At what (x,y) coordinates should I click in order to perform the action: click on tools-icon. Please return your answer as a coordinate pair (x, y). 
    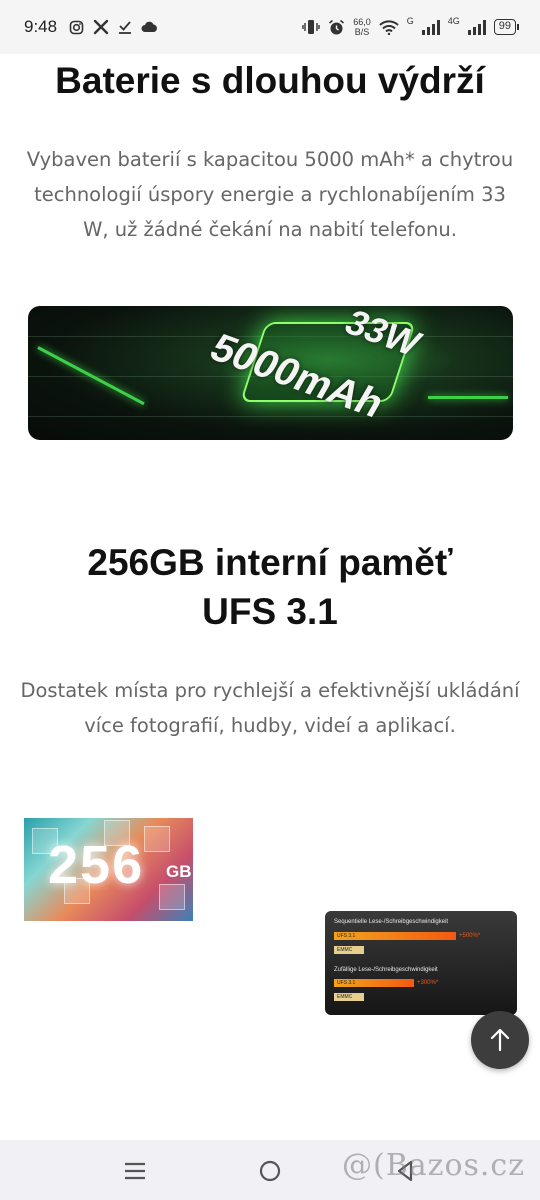
    Looking at the image, I should click on (101, 27).